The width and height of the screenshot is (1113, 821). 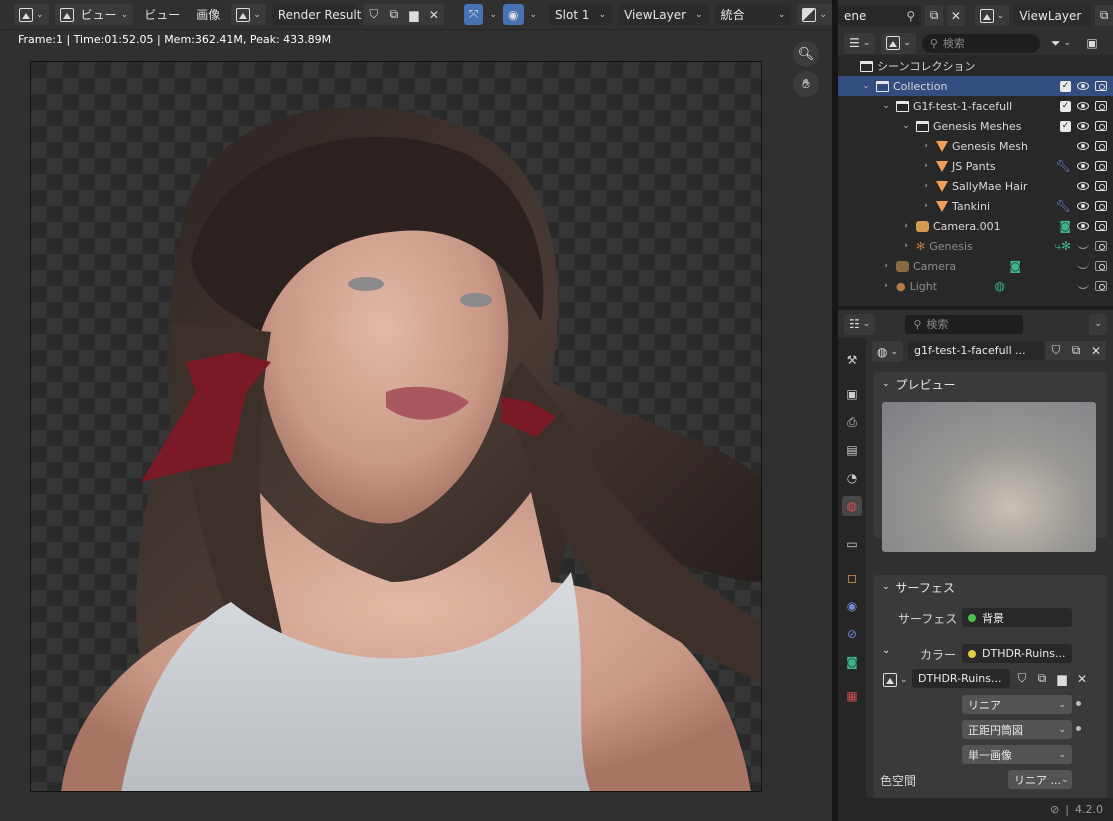 I want to click on interpolation-dropdown: リニア ⌄, so click(x=1017, y=704).